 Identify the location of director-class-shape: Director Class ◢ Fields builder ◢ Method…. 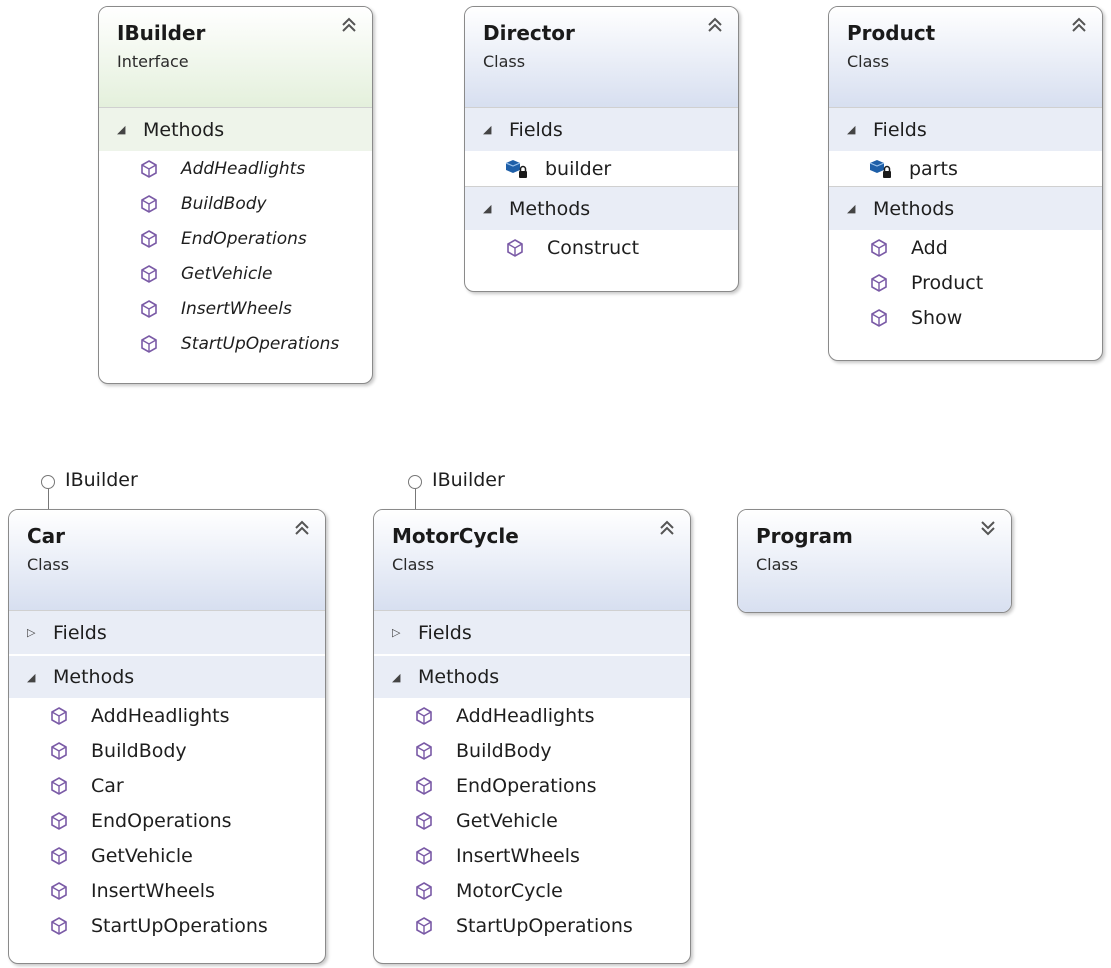
(601, 149).